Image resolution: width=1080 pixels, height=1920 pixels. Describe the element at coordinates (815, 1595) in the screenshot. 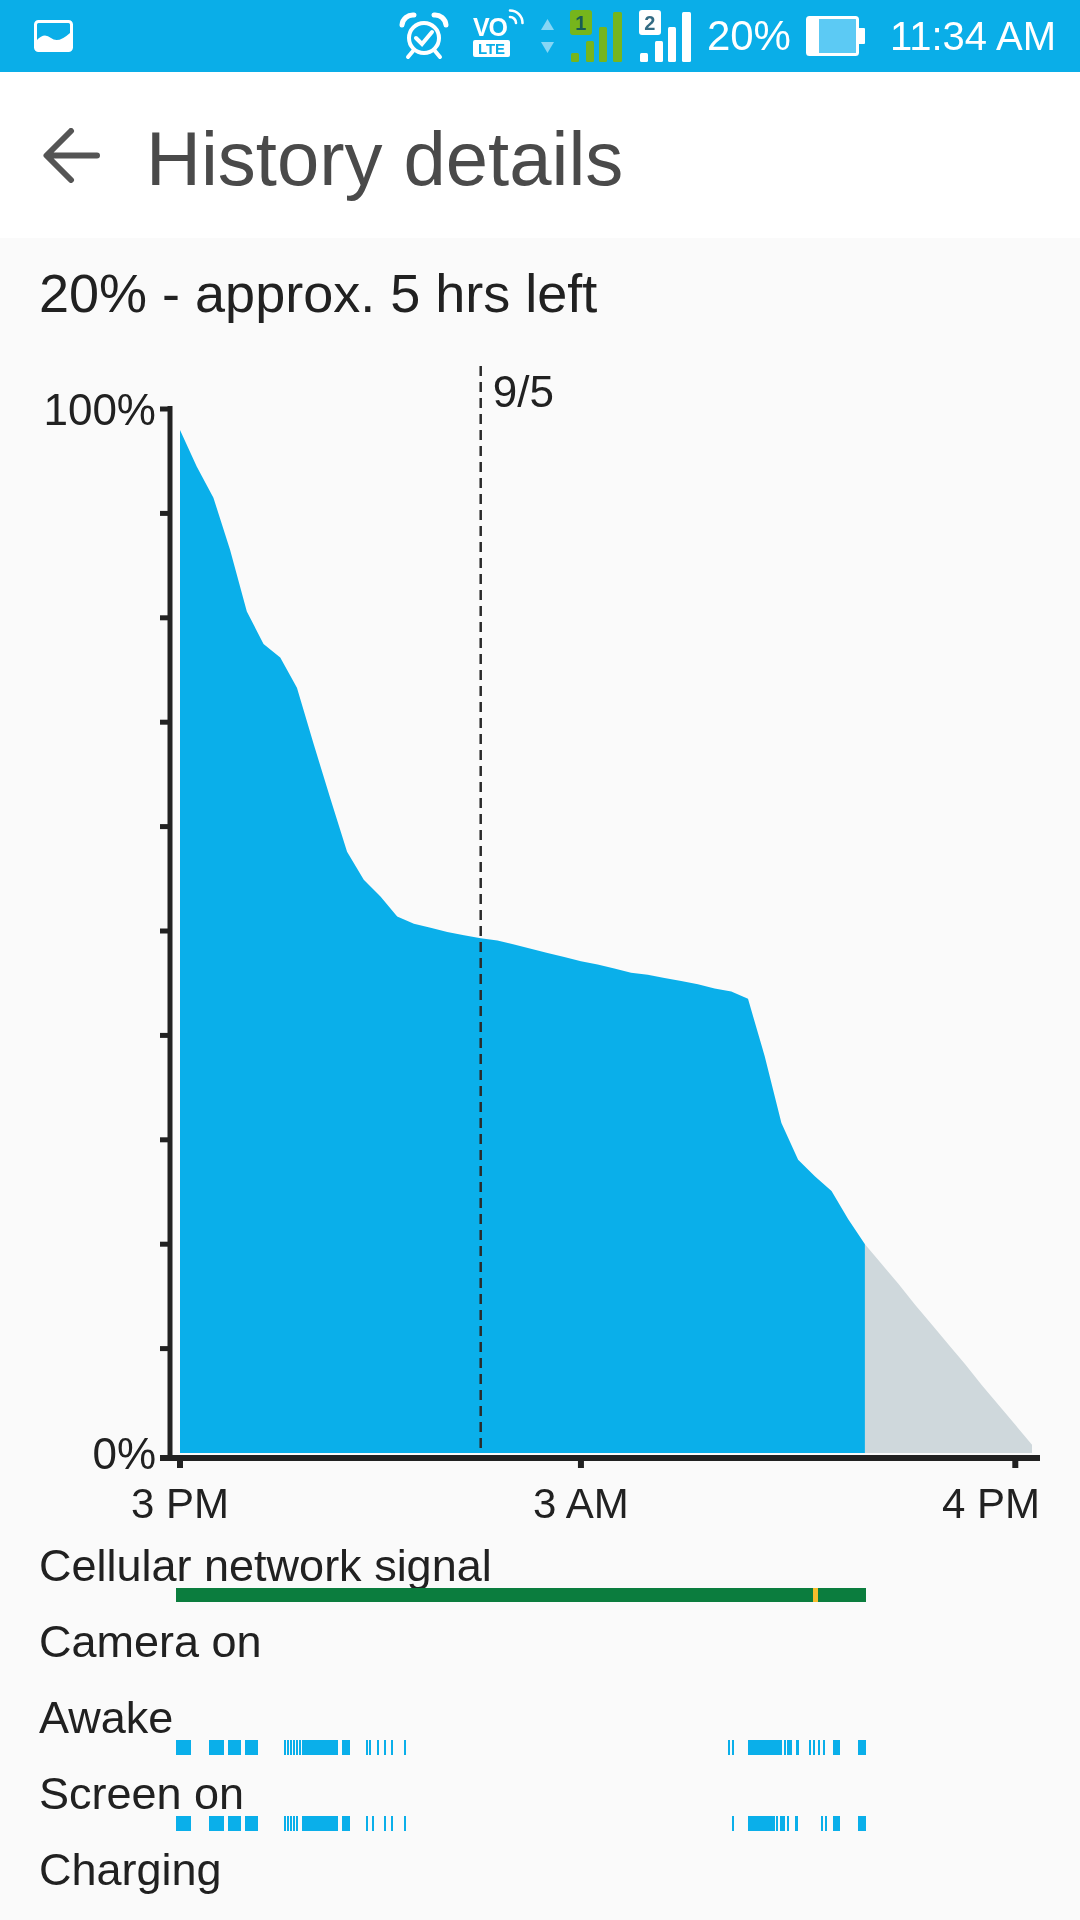

I see `weak-signal-segment` at that location.